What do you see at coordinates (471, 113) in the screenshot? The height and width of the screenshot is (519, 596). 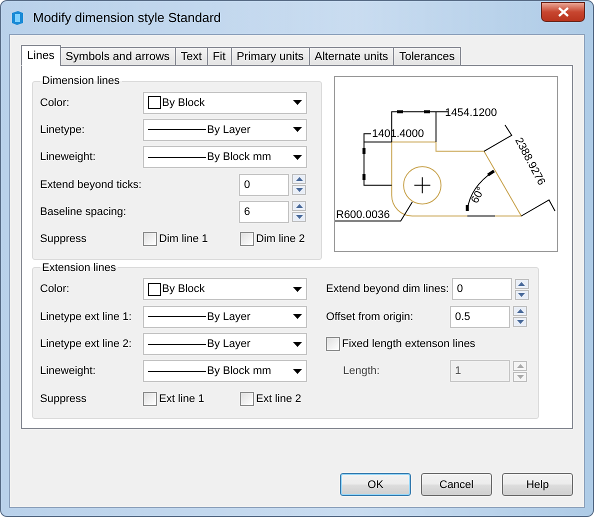 I see `dimension-label: 1454.1200` at bounding box center [471, 113].